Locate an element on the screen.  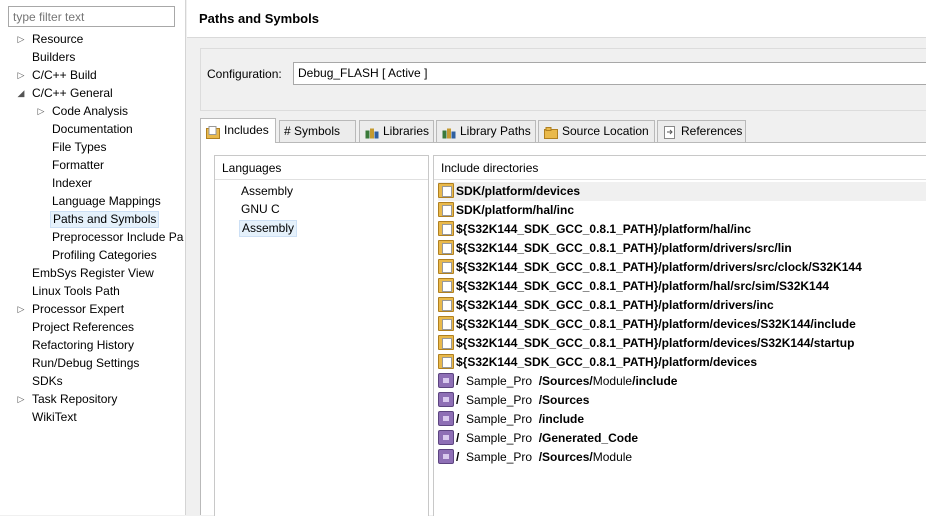
nav-item: Language Mappings is located at coordinates (93, 201).